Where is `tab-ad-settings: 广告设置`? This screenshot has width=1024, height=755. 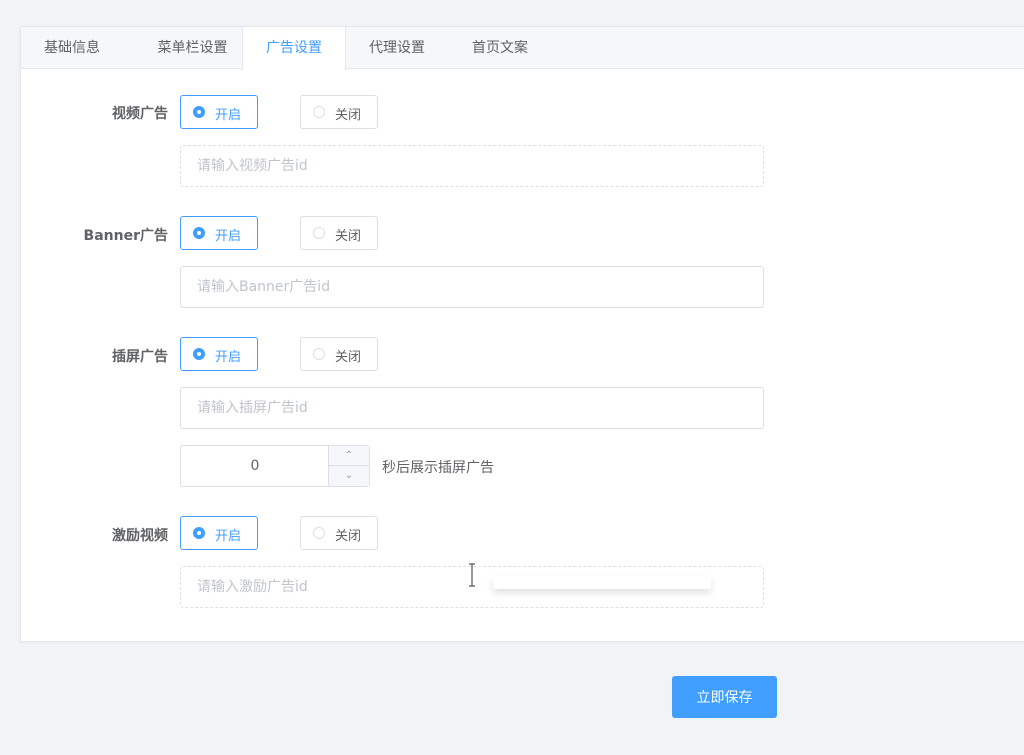
tab-ad-settings: 广告设置 is located at coordinates (294, 48).